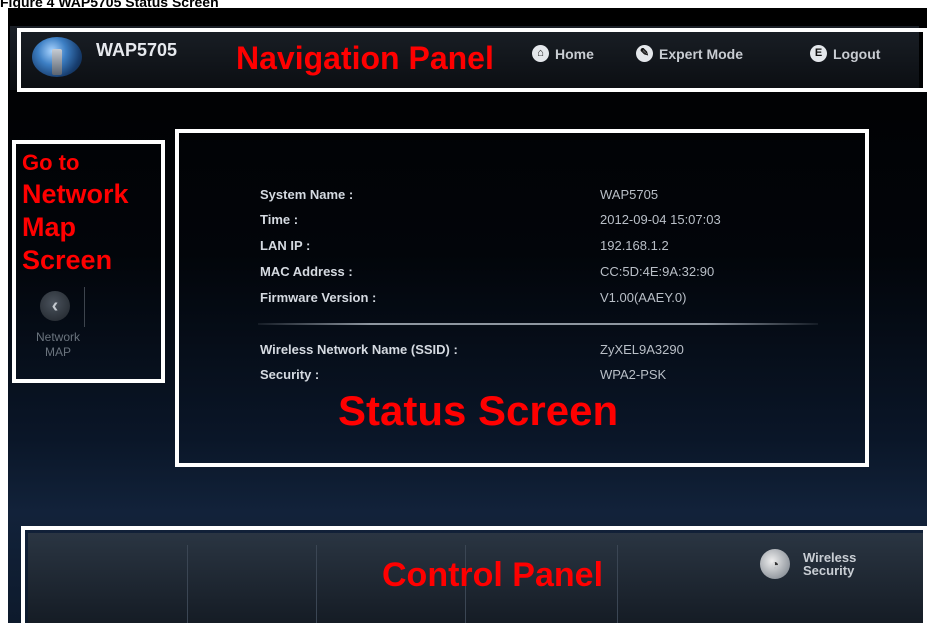 The image size is (927, 623). What do you see at coordinates (478, 410) in the screenshot?
I see `status-screen-annotation: Status Screen` at bounding box center [478, 410].